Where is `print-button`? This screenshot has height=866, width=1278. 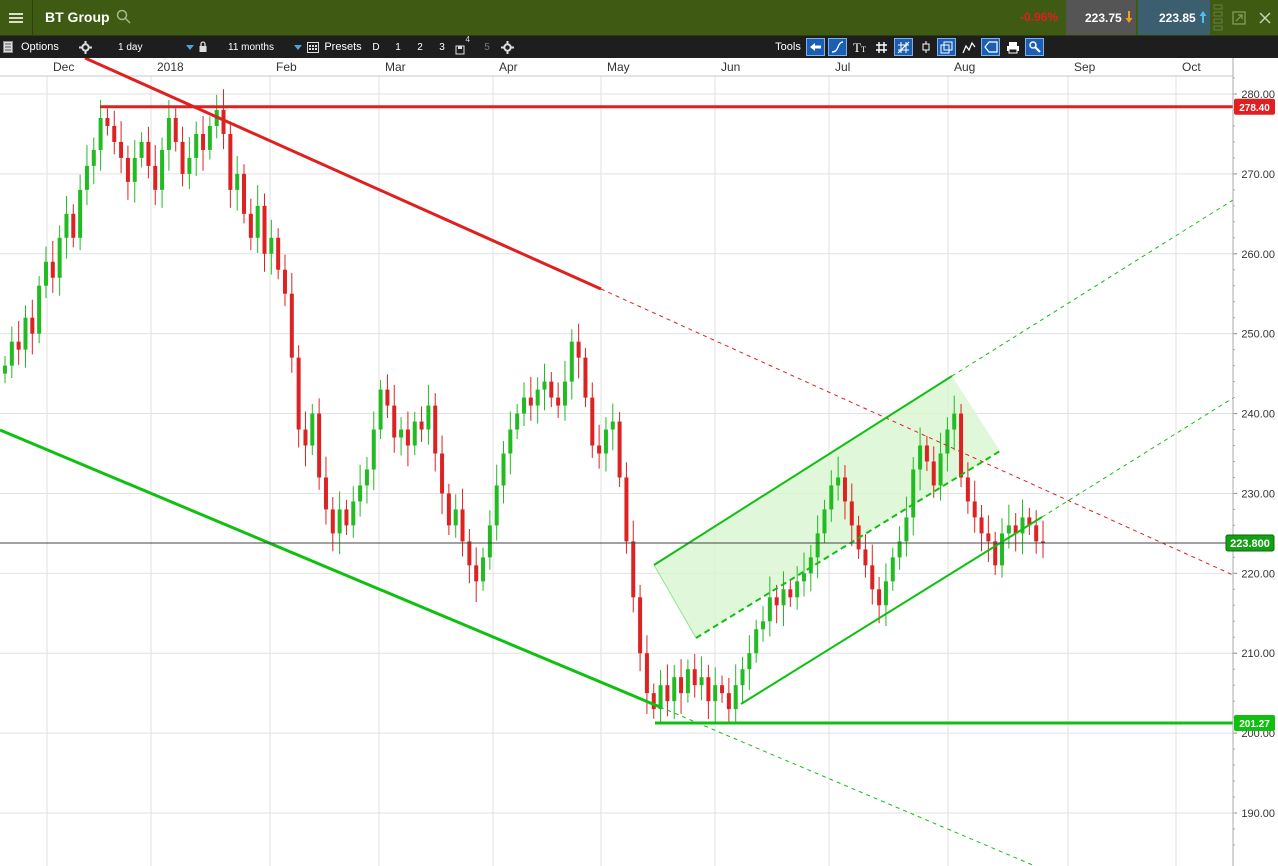 print-button is located at coordinates (1012, 47).